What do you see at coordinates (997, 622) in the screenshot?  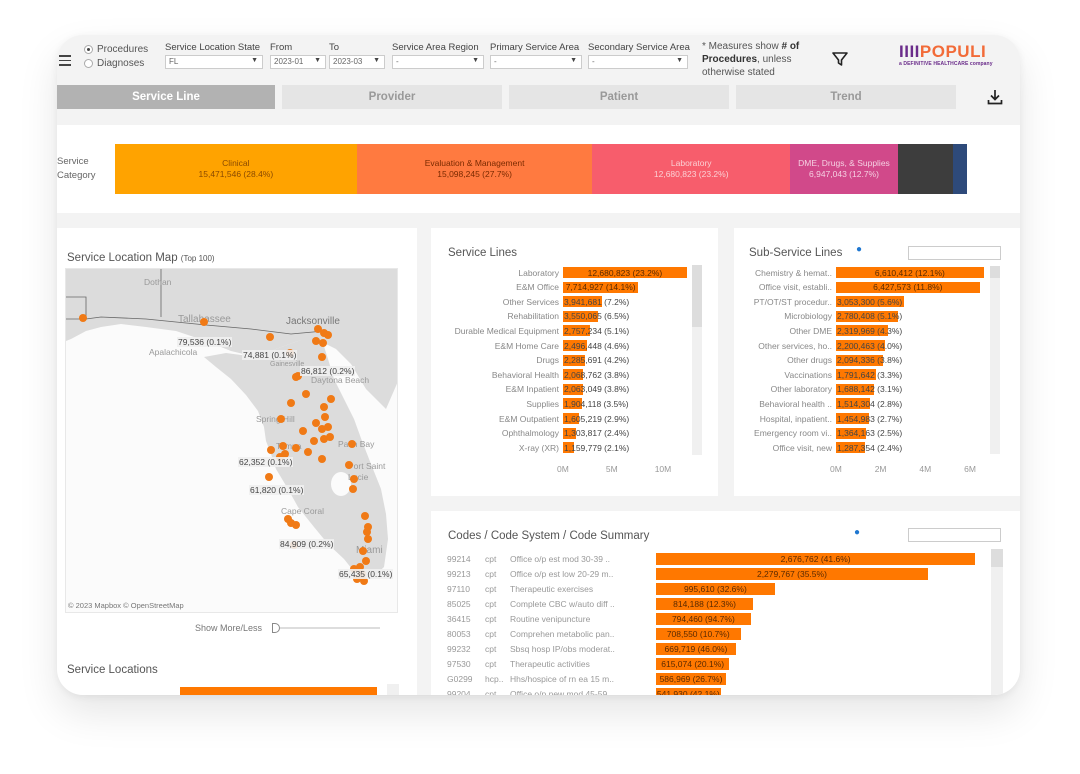 I see `codes-scrollbar` at bounding box center [997, 622].